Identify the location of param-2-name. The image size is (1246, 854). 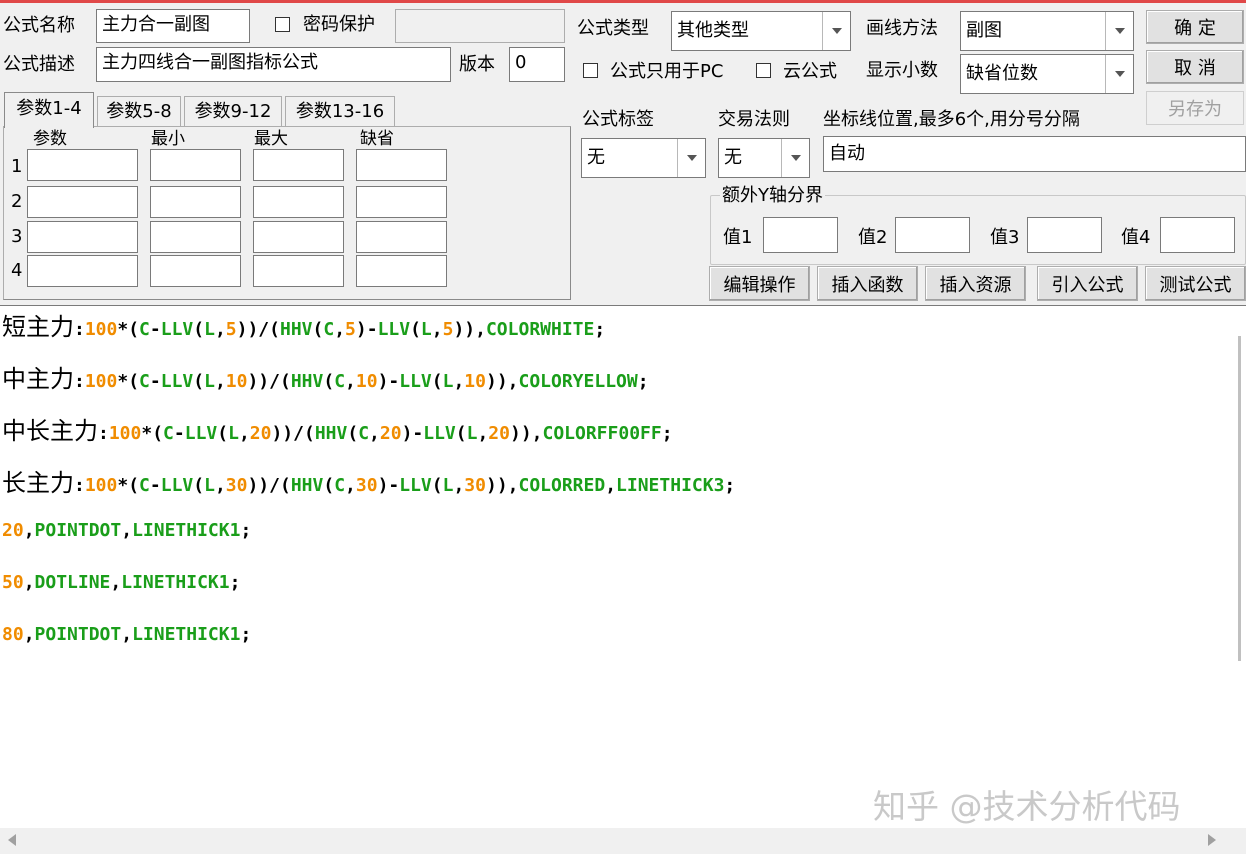
(82, 202).